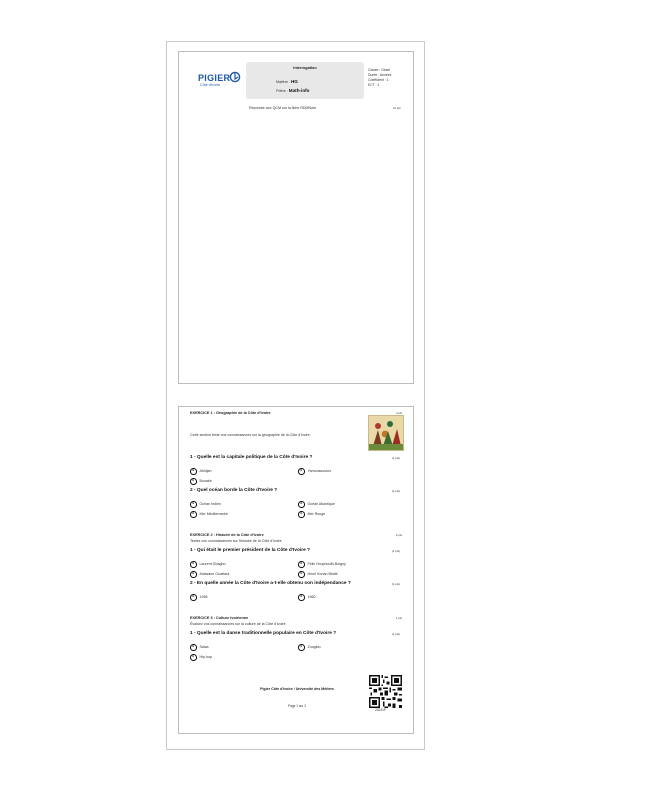  What do you see at coordinates (318, 574) in the screenshot?
I see `answer-option: B Henri Konan Bédié` at bounding box center [318, 574].